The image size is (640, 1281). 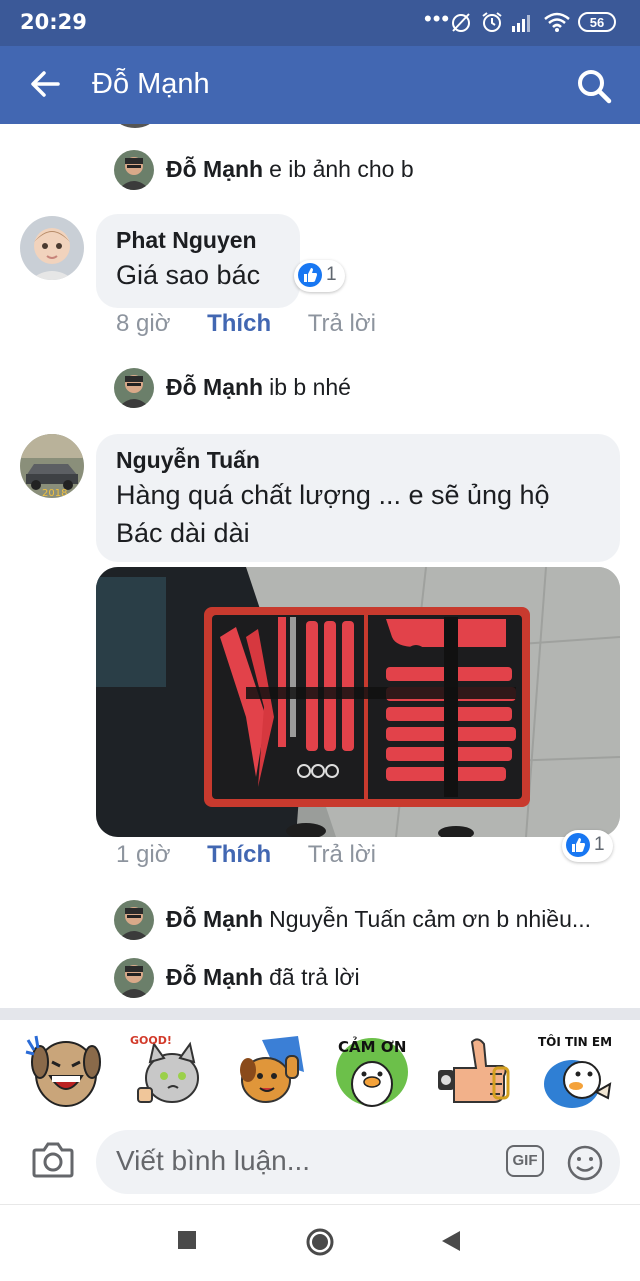 I want to click on signal-icon, so click(x=521, y=23).